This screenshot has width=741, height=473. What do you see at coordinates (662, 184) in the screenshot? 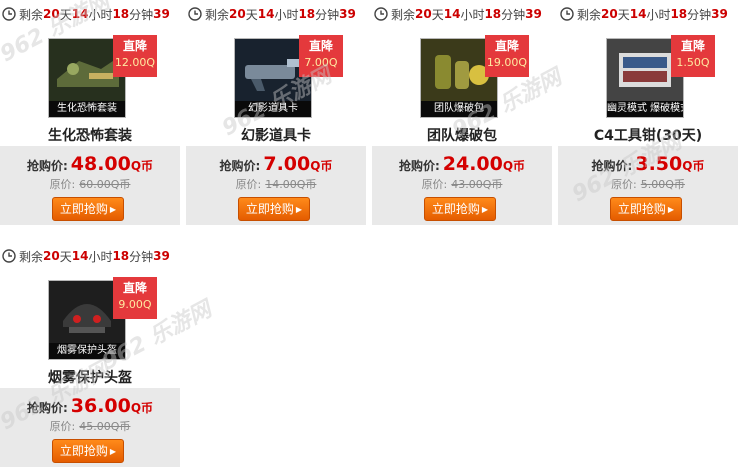
I see `original-price-value: 5.00Q币` at bounding box center [662, 184].